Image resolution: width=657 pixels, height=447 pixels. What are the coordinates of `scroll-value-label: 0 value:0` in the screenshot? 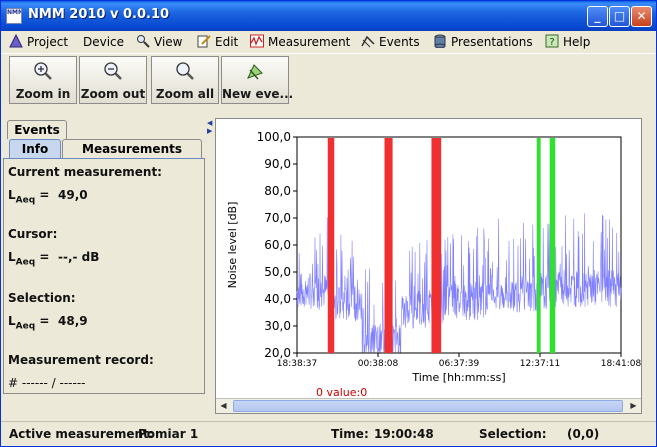 It's located at (341, 392).